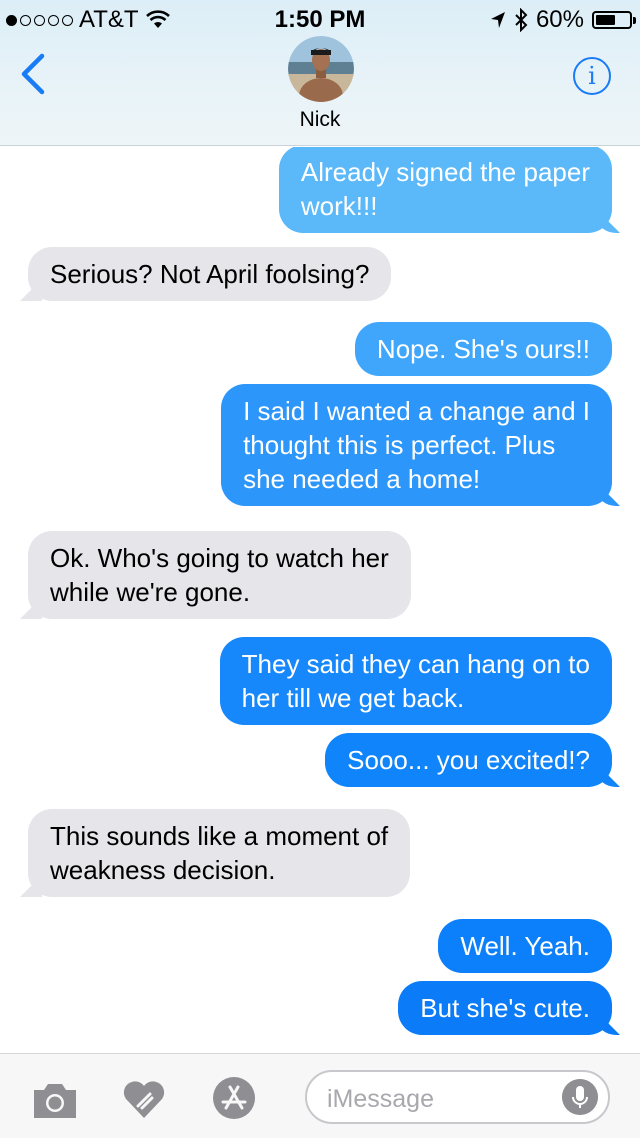  Describe the element at coordinates (521, 20) in the screenshot. I see `bluetooth-icon` at that location.